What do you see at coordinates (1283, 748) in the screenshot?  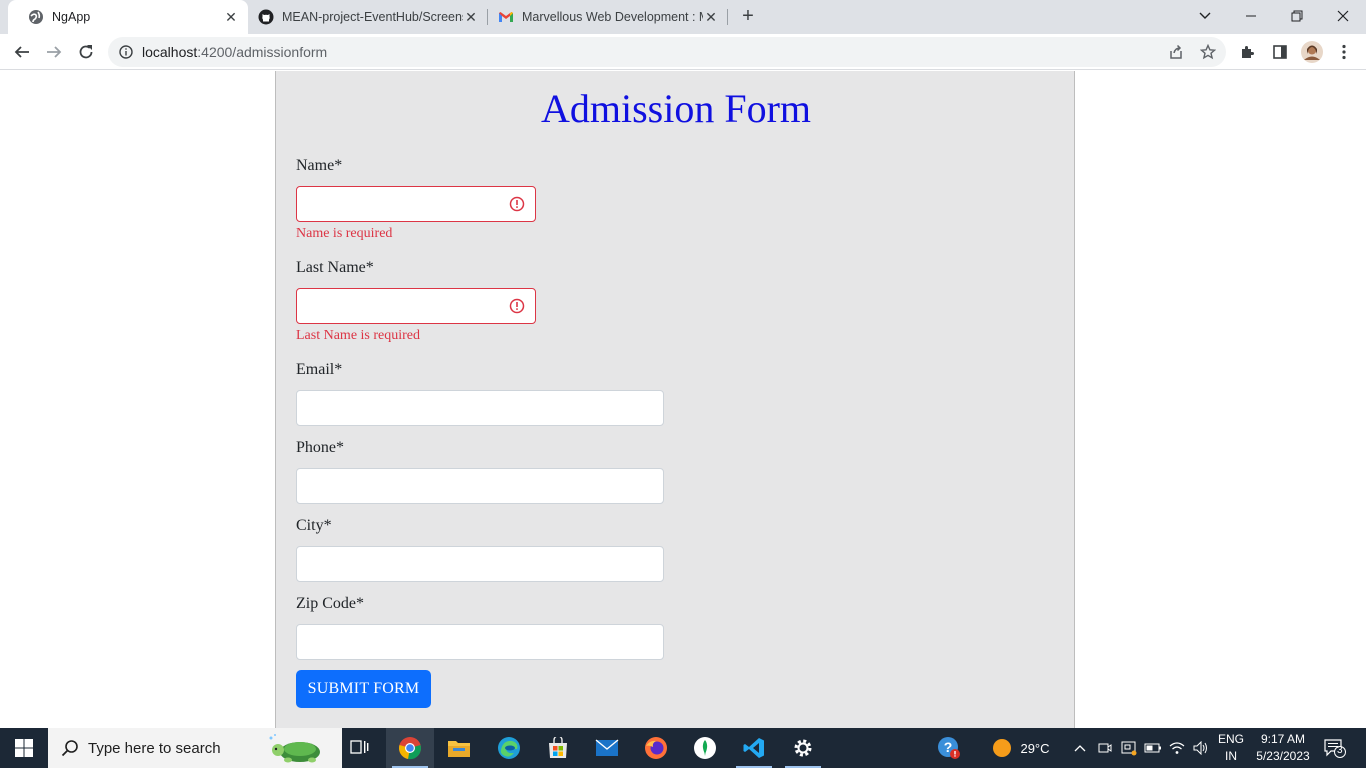 I see `taskbar-clock: 9:17 AM 5/23/2023` at bounding box center [1283, 748].